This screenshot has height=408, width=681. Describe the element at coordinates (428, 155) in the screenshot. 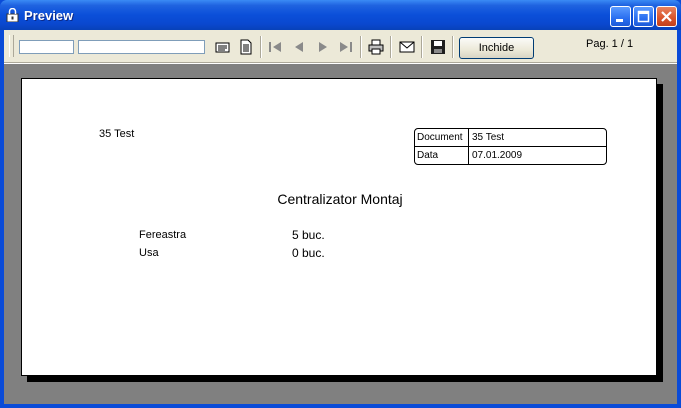

I see `info-label-data: Data` at that location.